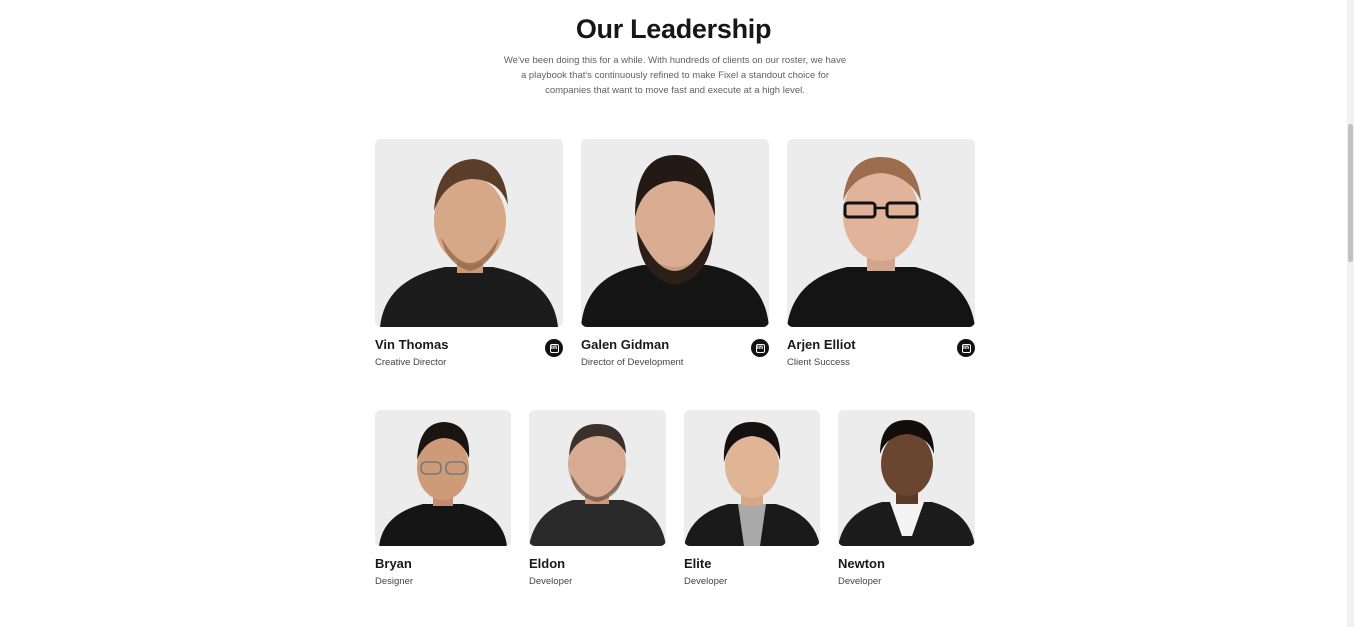 This screenshot has height=627, width=1354. I want to click on leader-card: Arjen Elliot Client Success in, so click(881, 256).